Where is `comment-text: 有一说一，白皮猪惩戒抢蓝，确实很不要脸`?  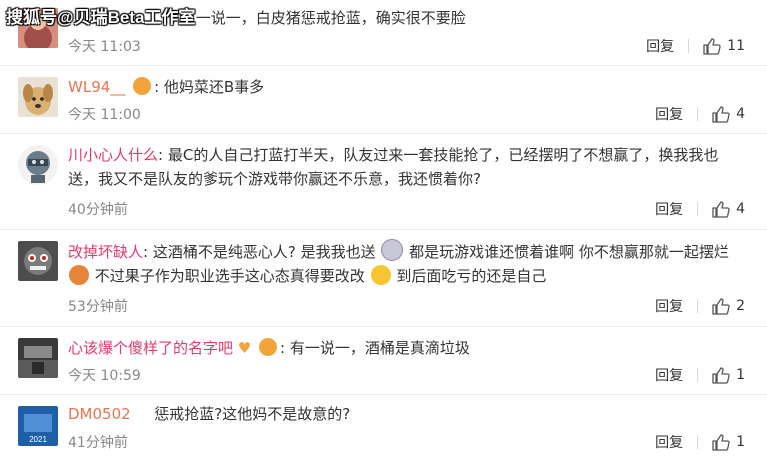 comment-text: 有一说一，白皮猪惩戒抢蓝，确实很不要脸 is located at coordinates (323, 18).